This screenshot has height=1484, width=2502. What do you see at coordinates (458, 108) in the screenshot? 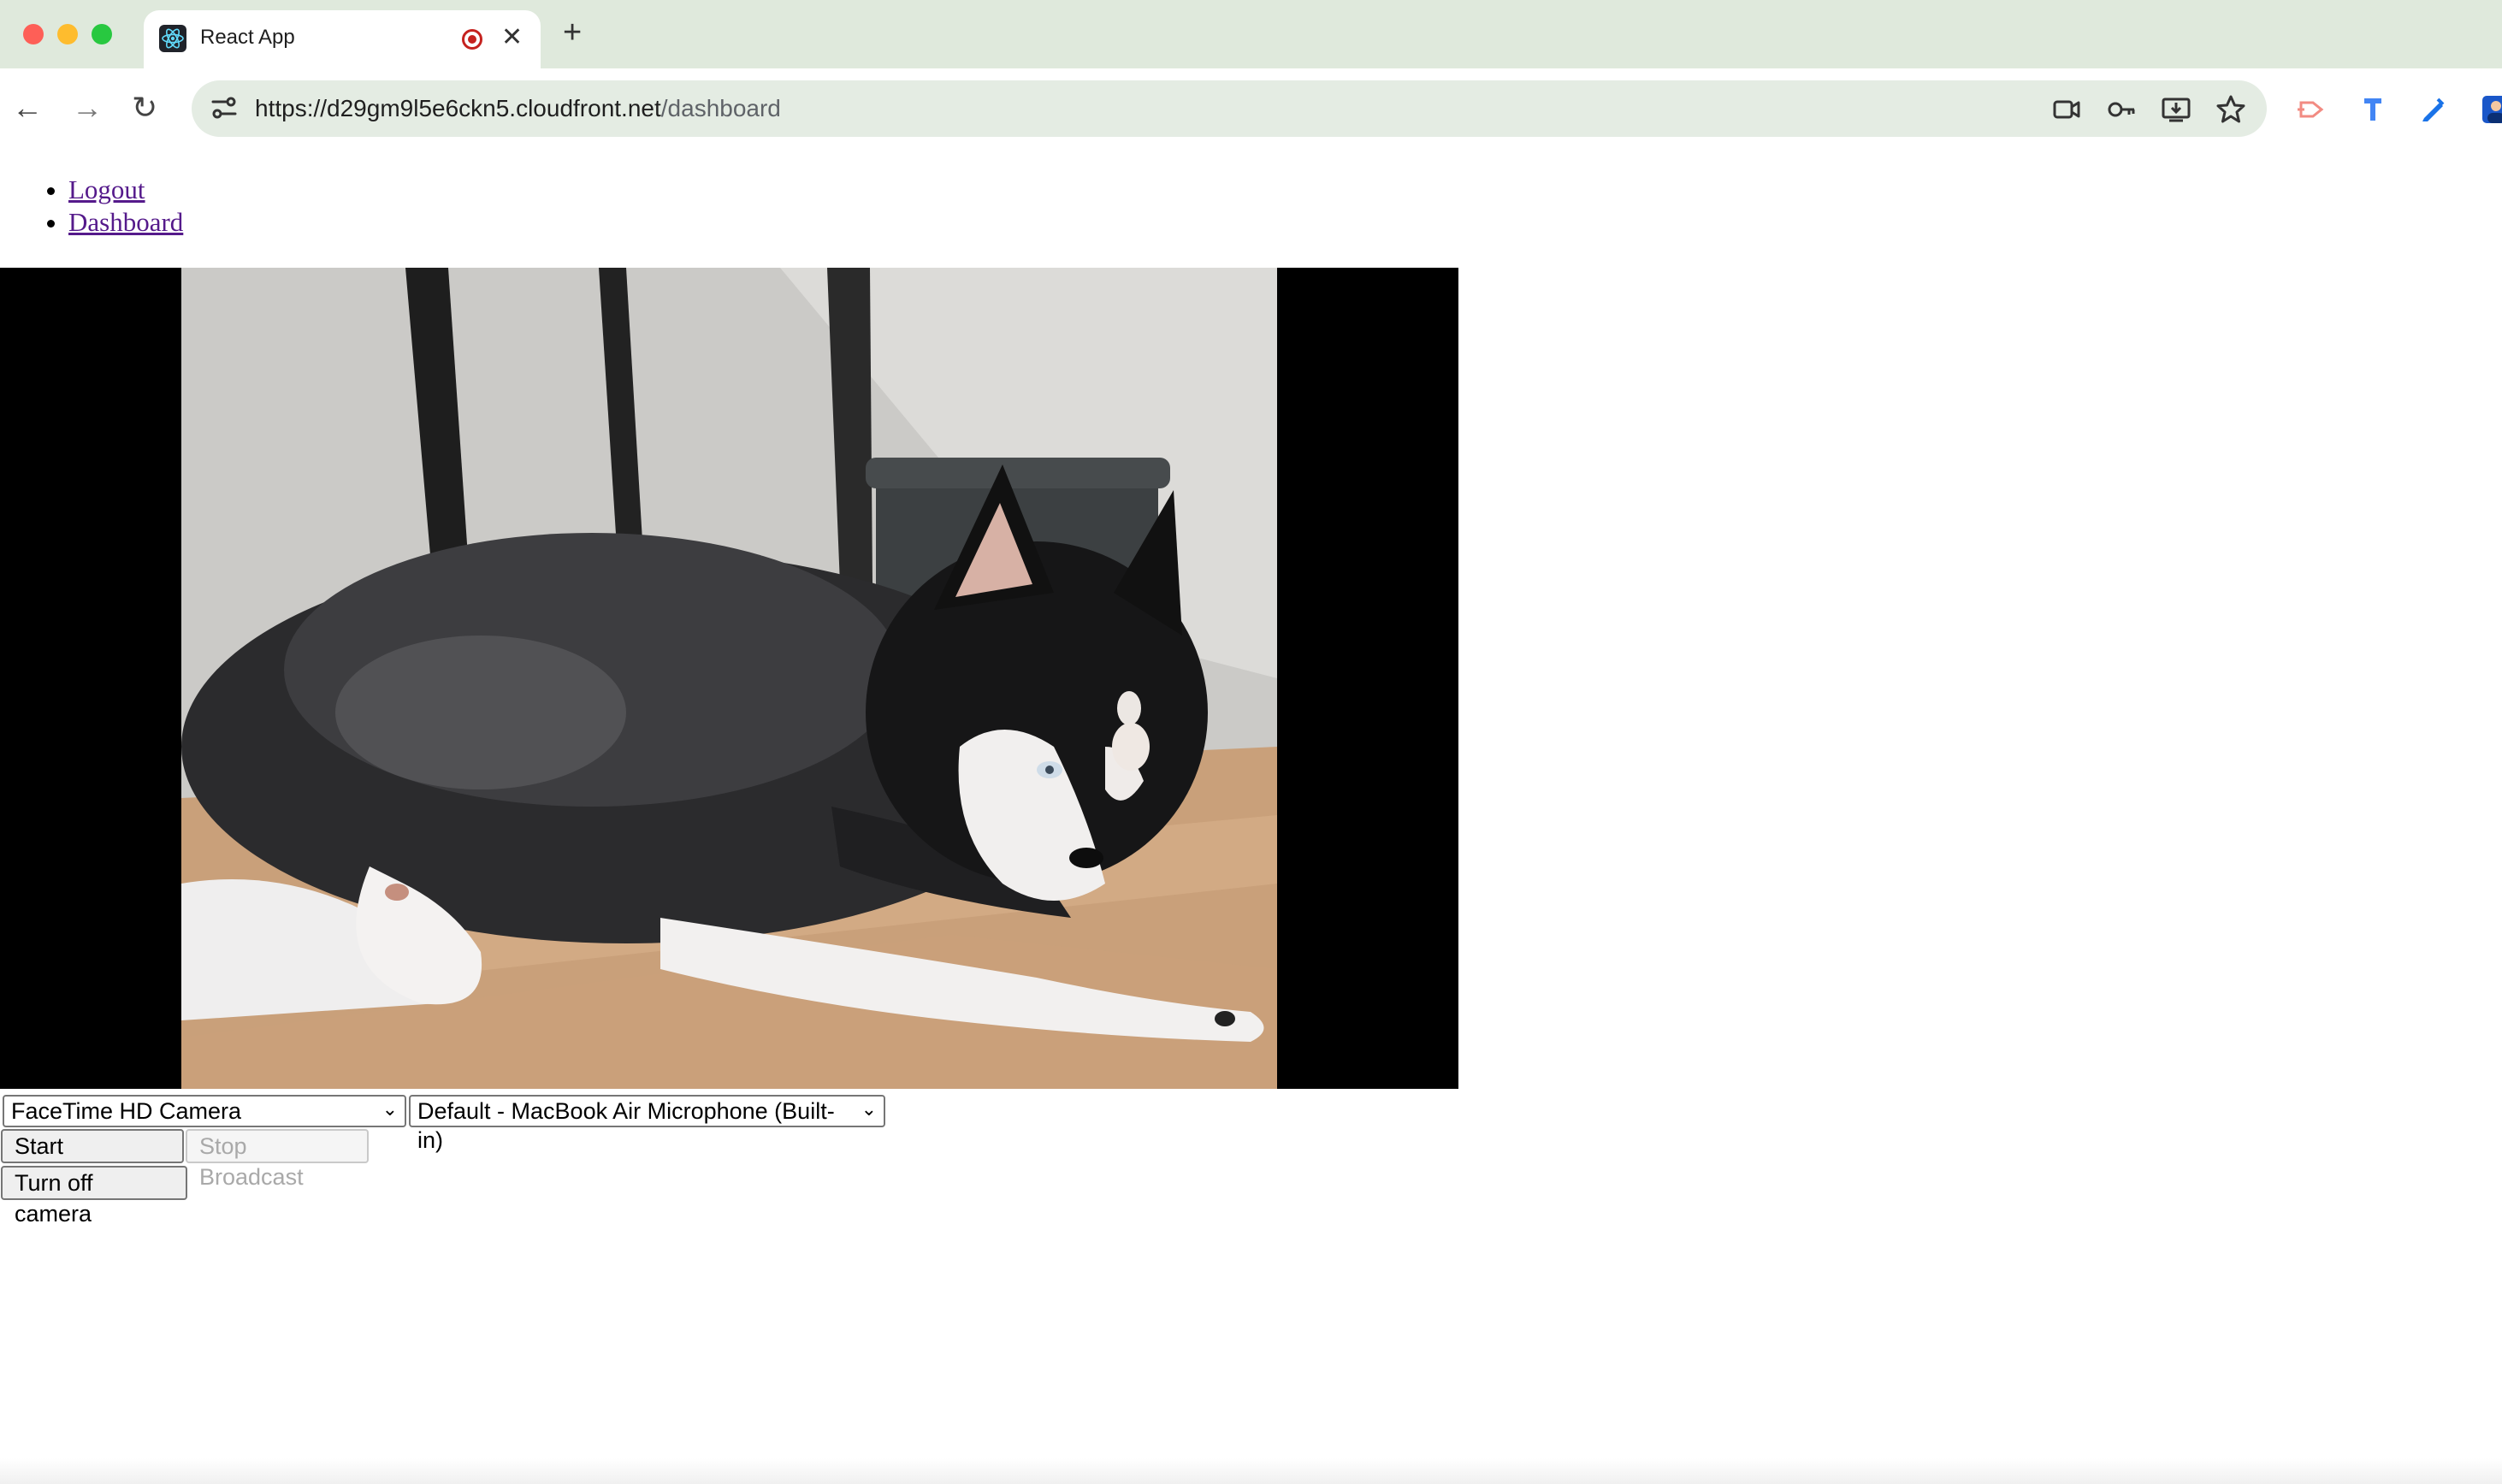
I see `url-host: https://d29gm9l5e6ckn5.cloudfront.net` at bounding box center [458, 108].